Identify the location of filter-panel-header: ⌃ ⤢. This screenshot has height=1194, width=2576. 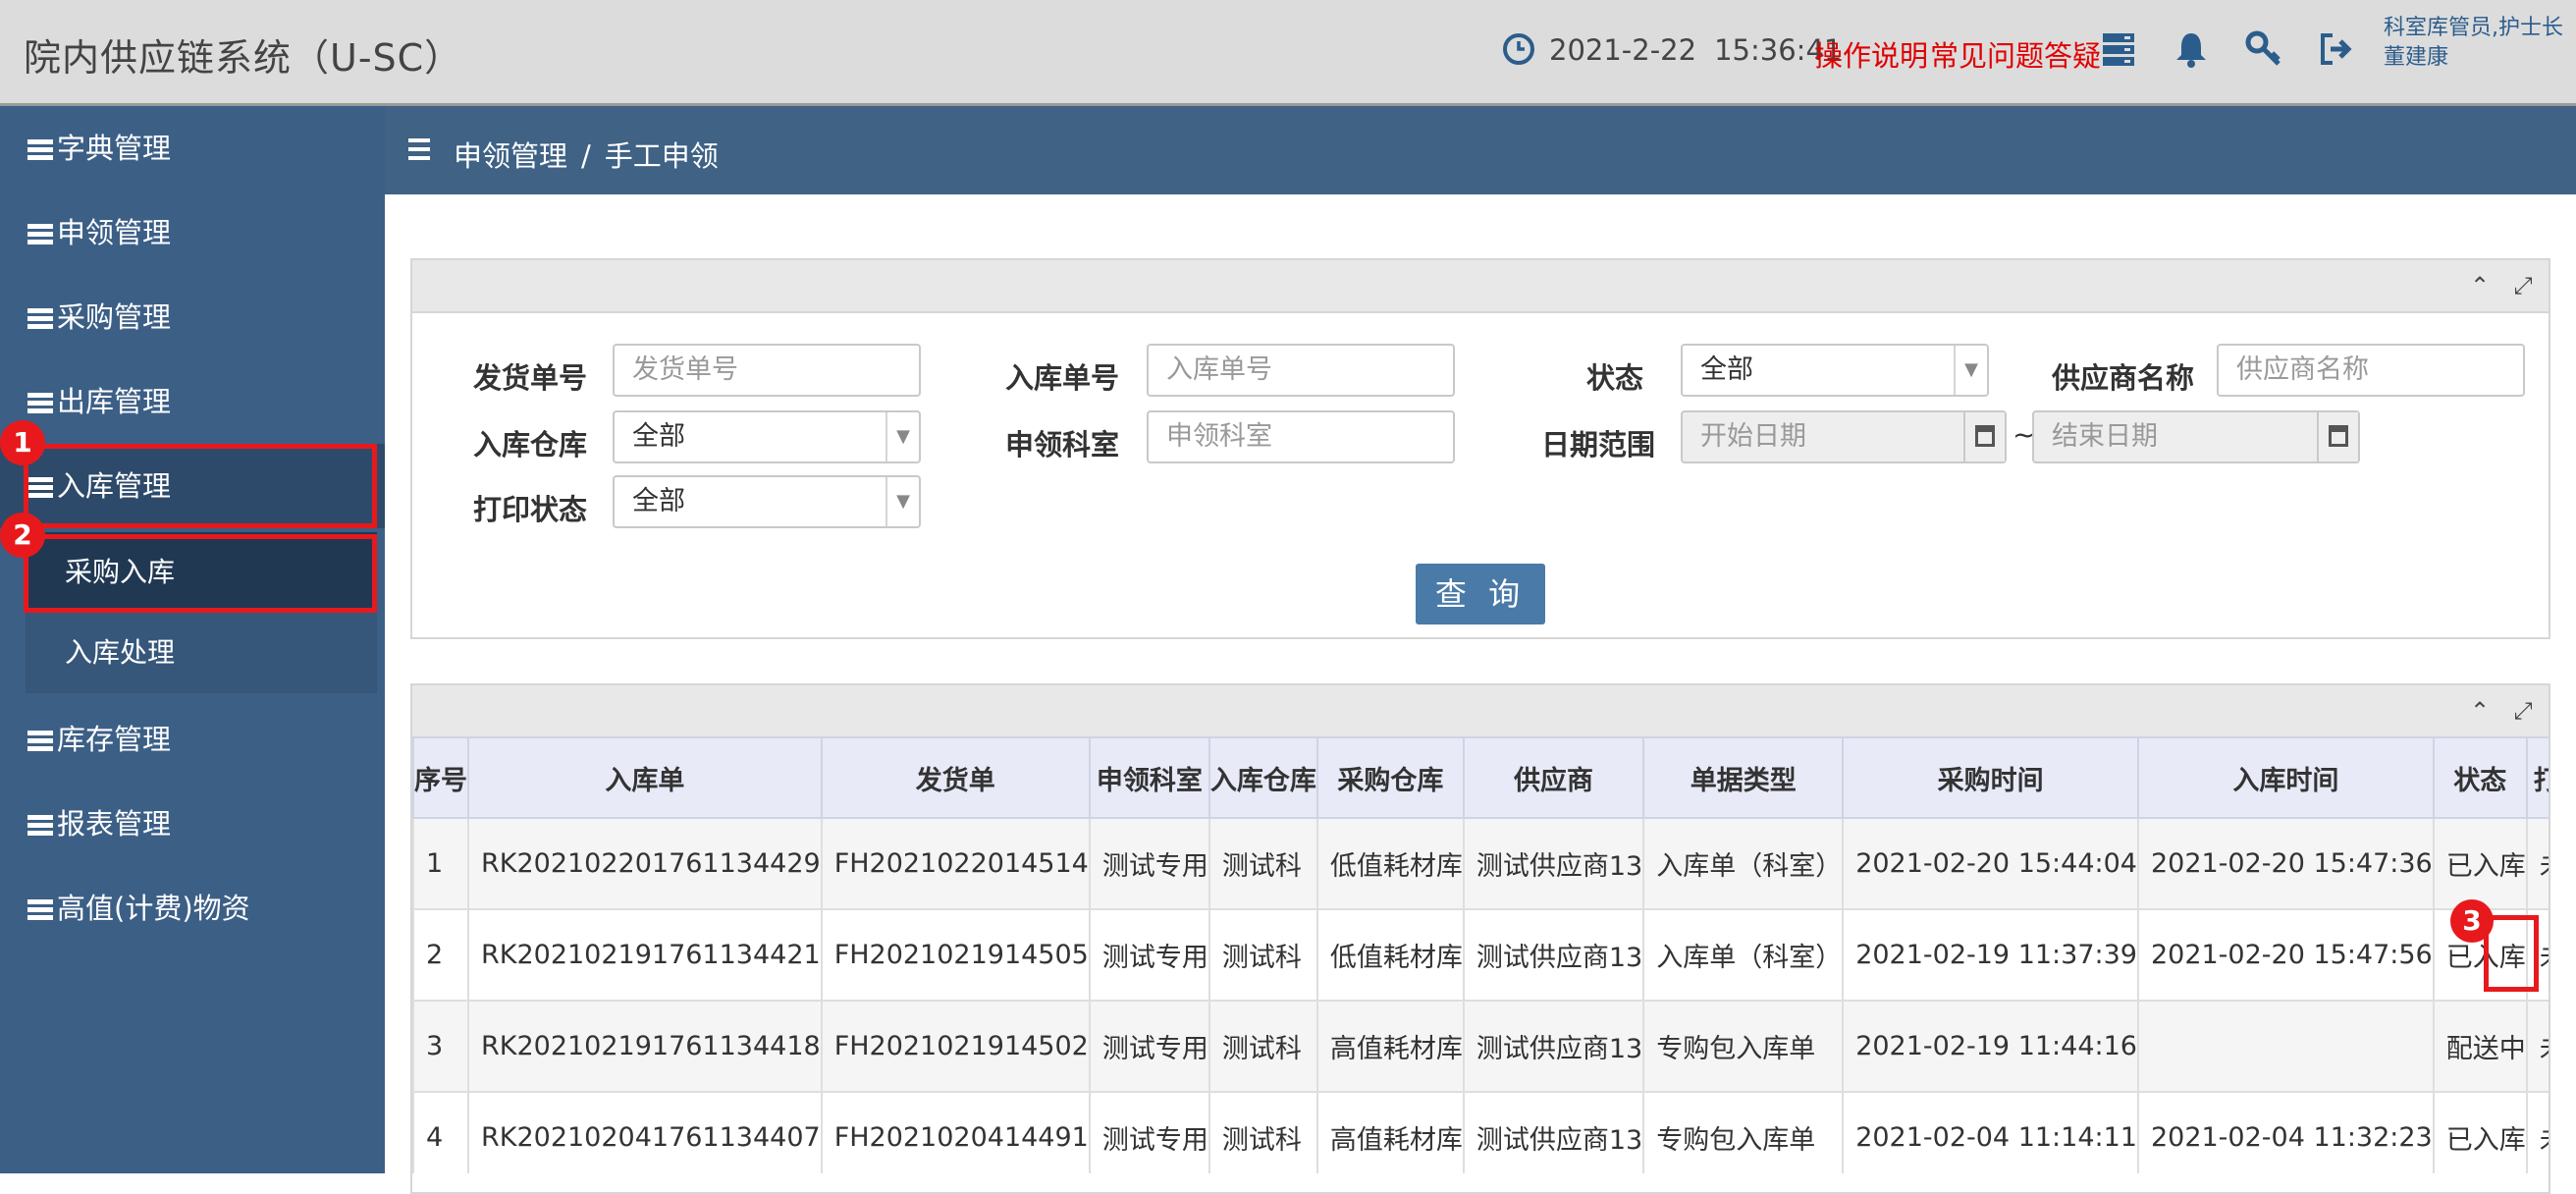
(1480, 286).